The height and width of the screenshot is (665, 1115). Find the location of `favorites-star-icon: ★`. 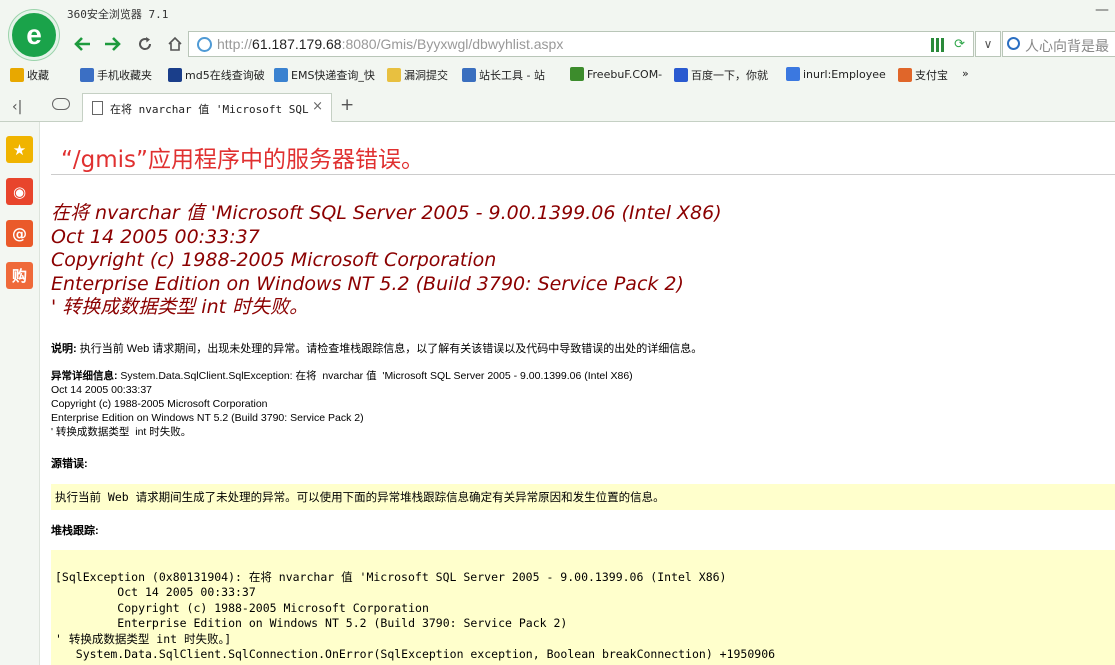

favorites-star-icon: ★ is located at coordinates (19, 149).